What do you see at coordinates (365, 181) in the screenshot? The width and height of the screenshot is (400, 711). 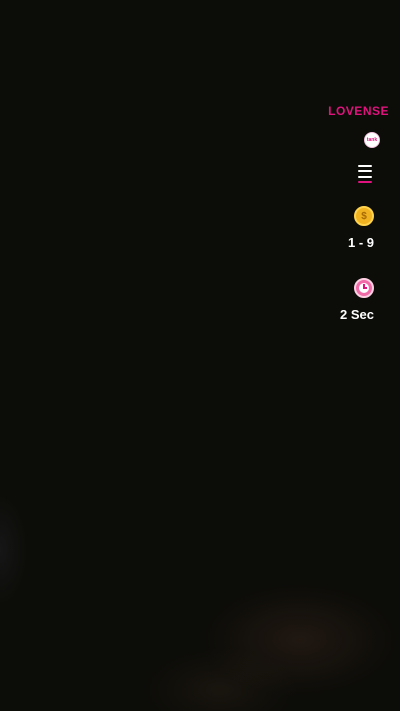 I see `menu-bar-accent` at bounding box center [365, 181].